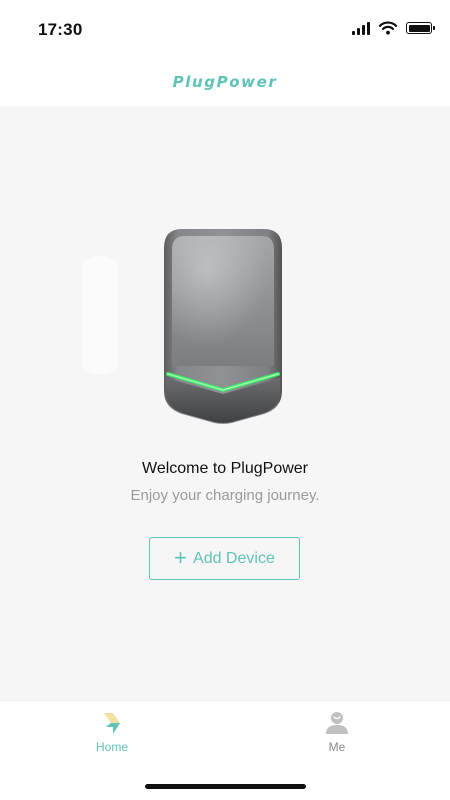 The image size is (450, 800). I want to click on charger-device-image, so click(223, 326).